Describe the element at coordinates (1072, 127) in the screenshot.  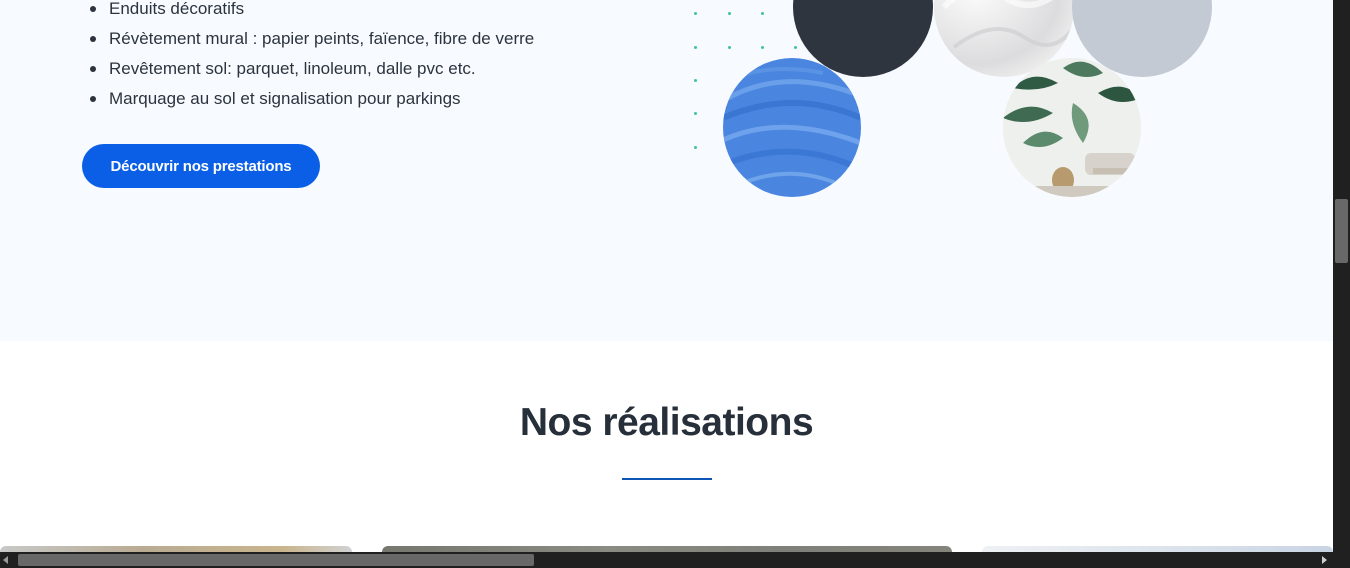
I see `tropical-wallpaper-circle-image` at that location.